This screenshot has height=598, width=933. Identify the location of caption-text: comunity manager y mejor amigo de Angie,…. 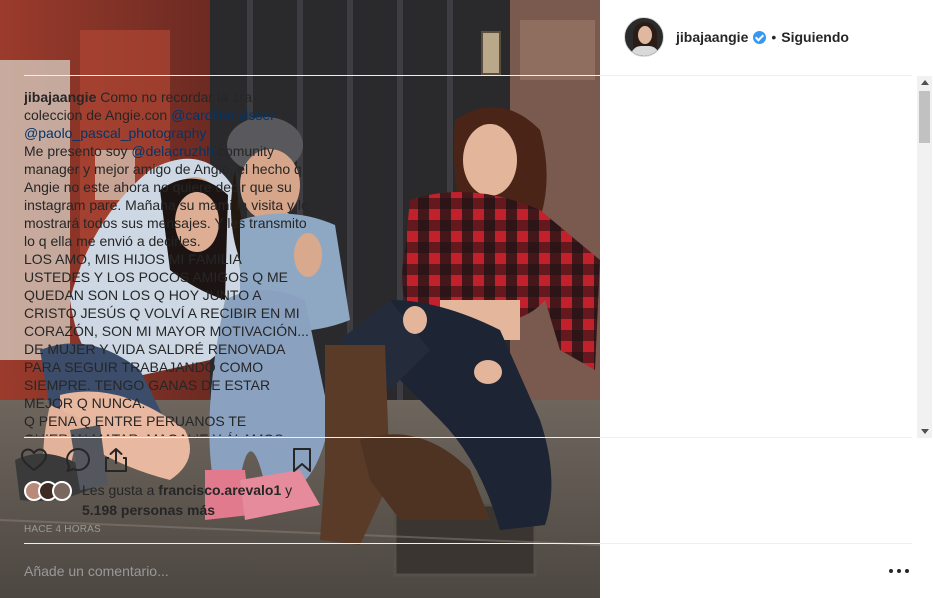
(166, 289).